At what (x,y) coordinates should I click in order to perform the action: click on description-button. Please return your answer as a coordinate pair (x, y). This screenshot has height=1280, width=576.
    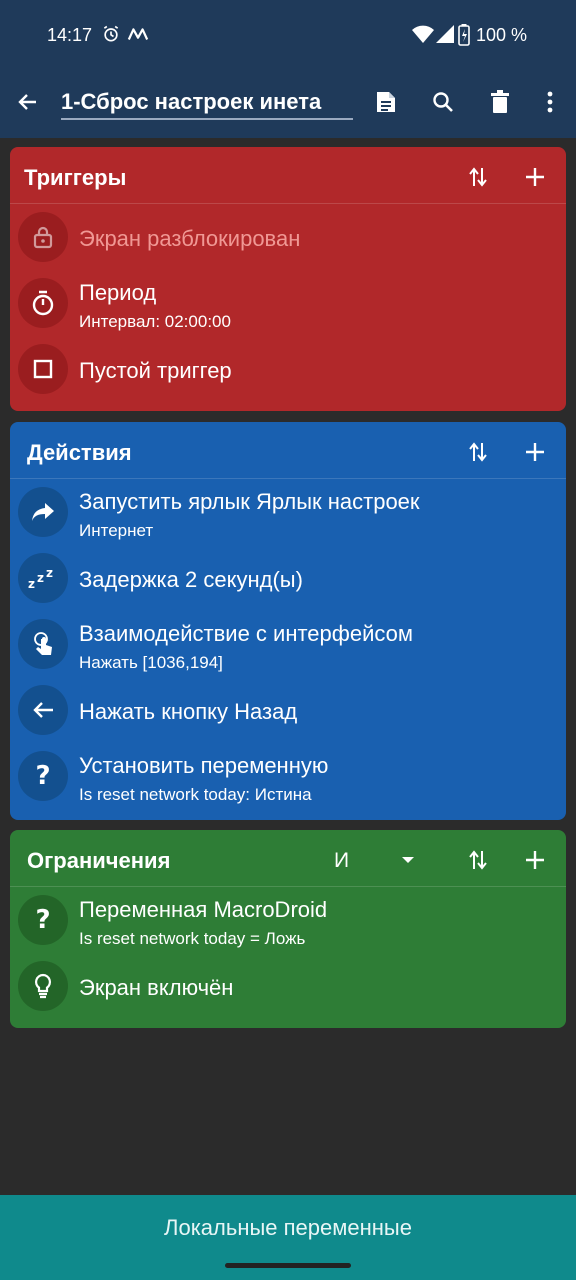
    Looking at the image, I should click on (386, 102).